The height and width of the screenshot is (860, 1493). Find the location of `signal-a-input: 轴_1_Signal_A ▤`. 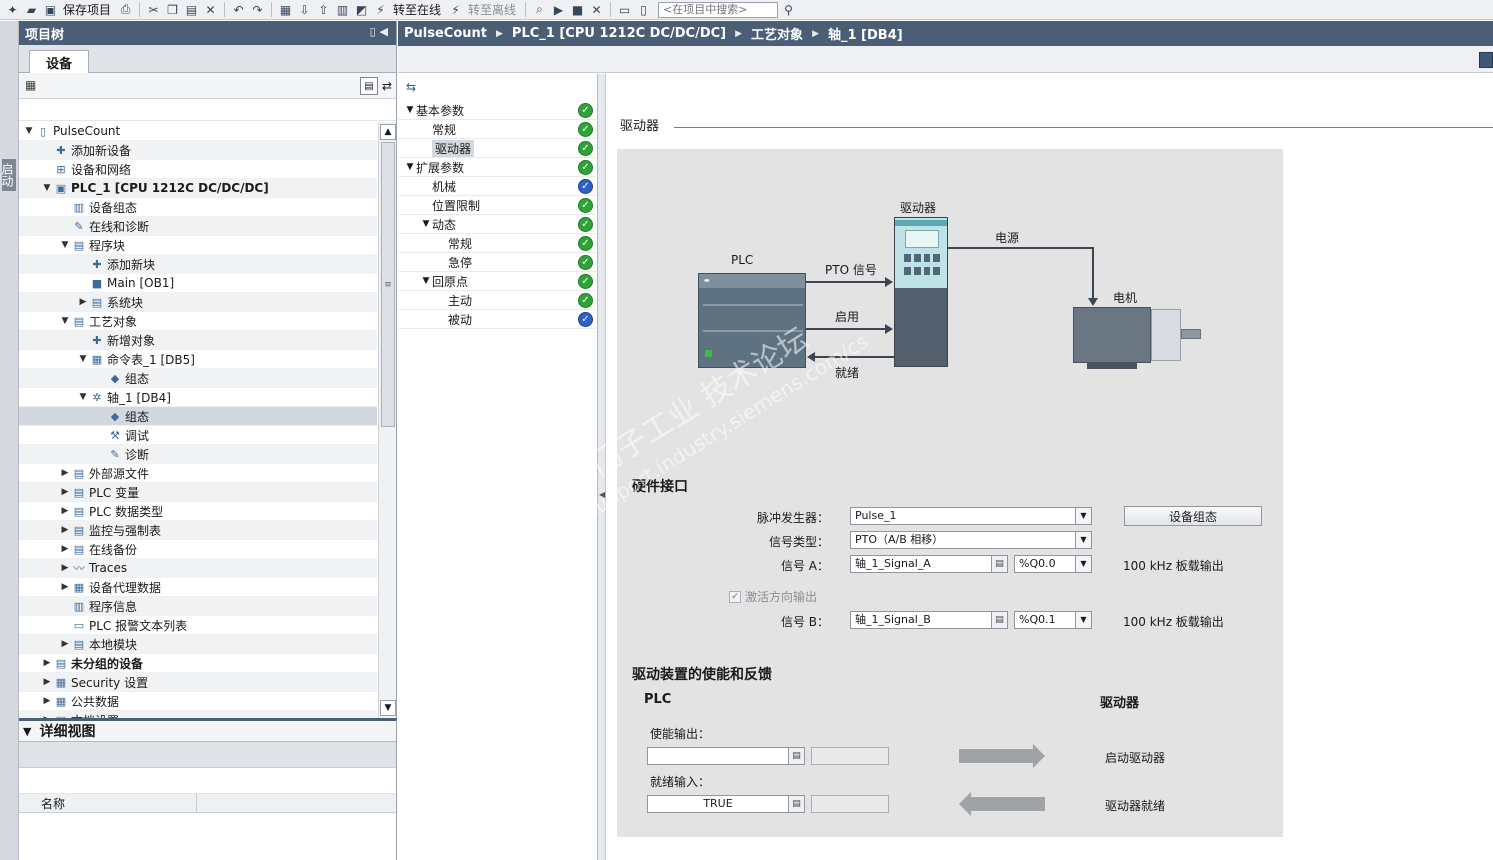

signal-a-input: 轴_1_Signal_A ▤ is located at coordinates (929, 564).